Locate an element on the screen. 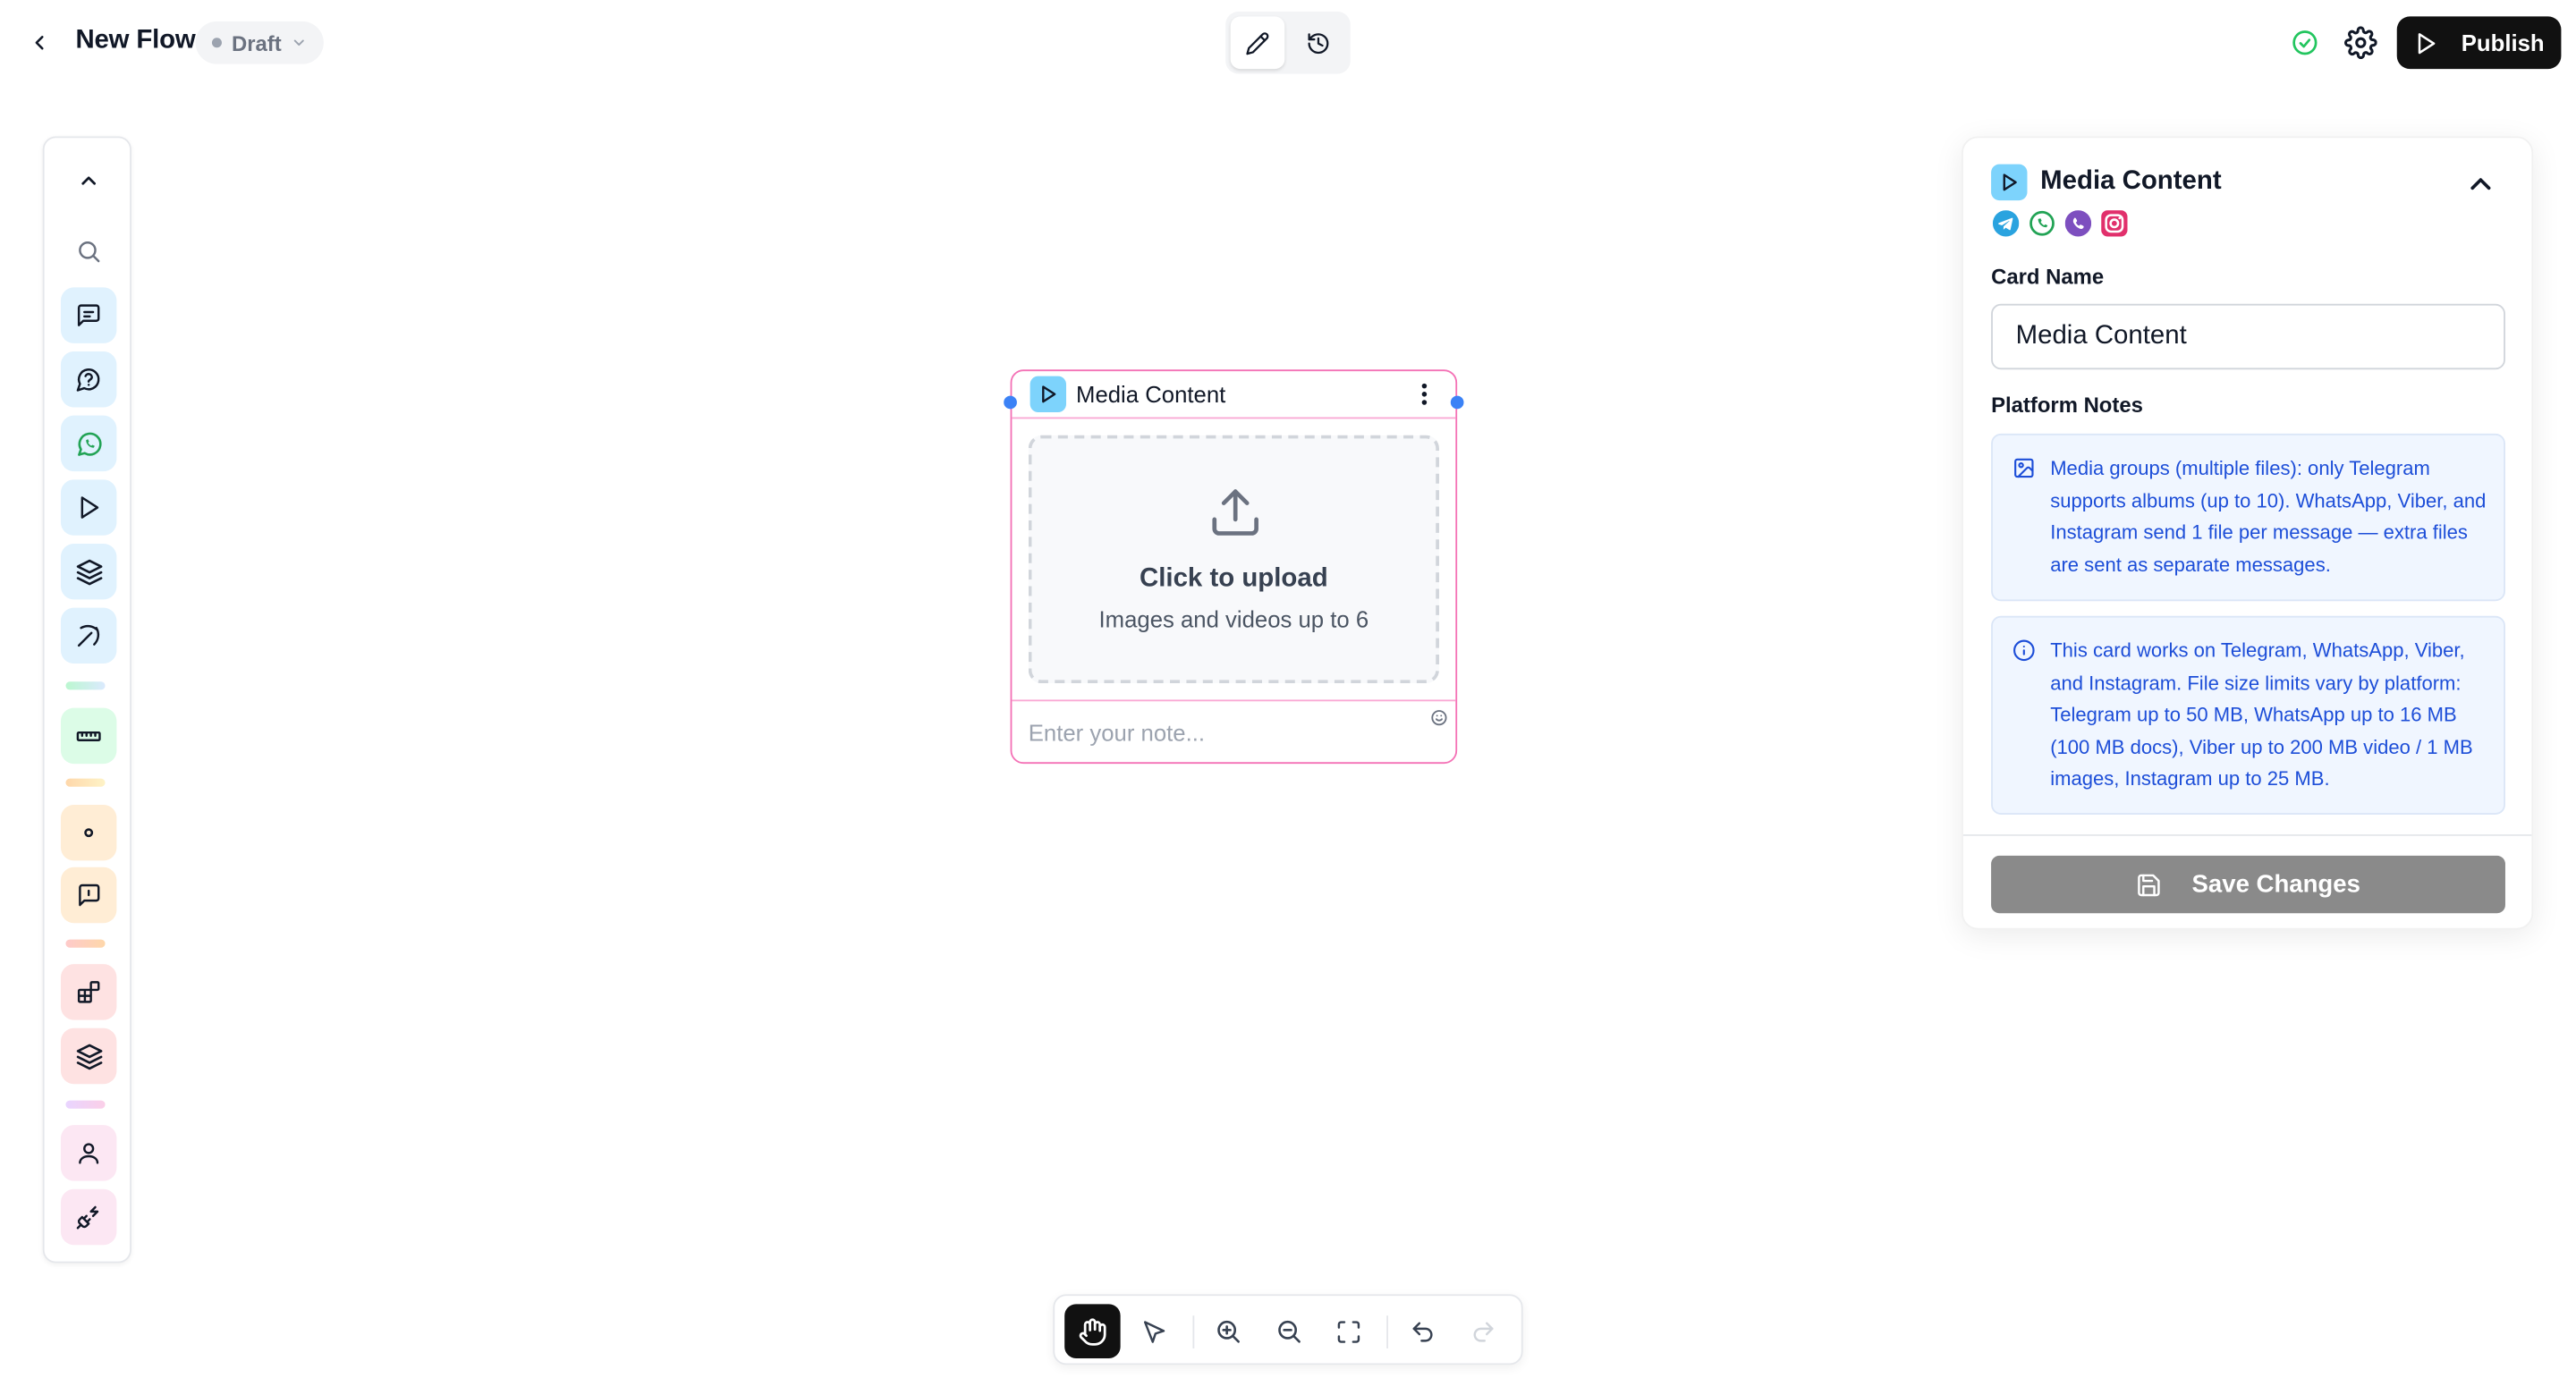 This screenshot has width=2576, height=1395. palette-item-layers is located at coordinates (88, 571).